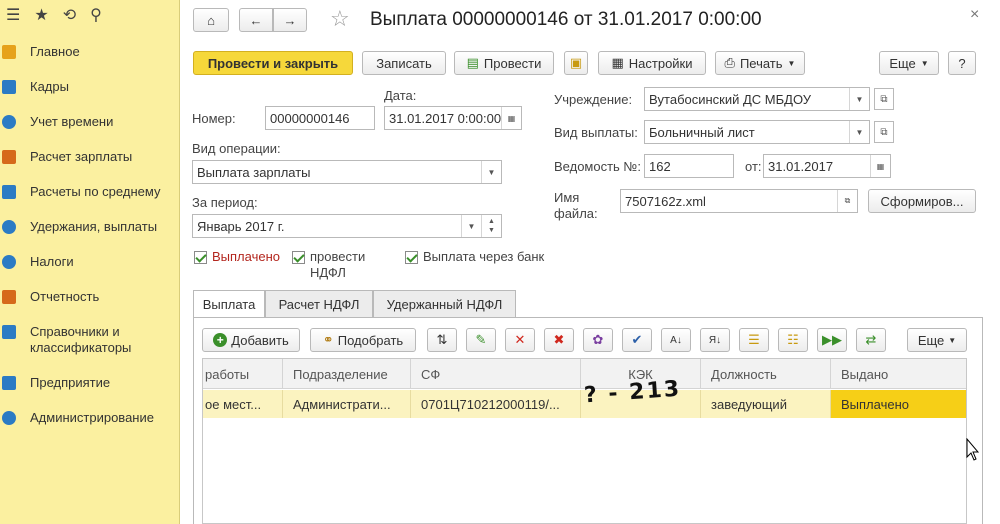 The width and height of the screenshot is (1000, 524). Describe the element at coordinates (90, 297) in the screenshot. I see `sidebar-item-reports: Отчетность` at that location.